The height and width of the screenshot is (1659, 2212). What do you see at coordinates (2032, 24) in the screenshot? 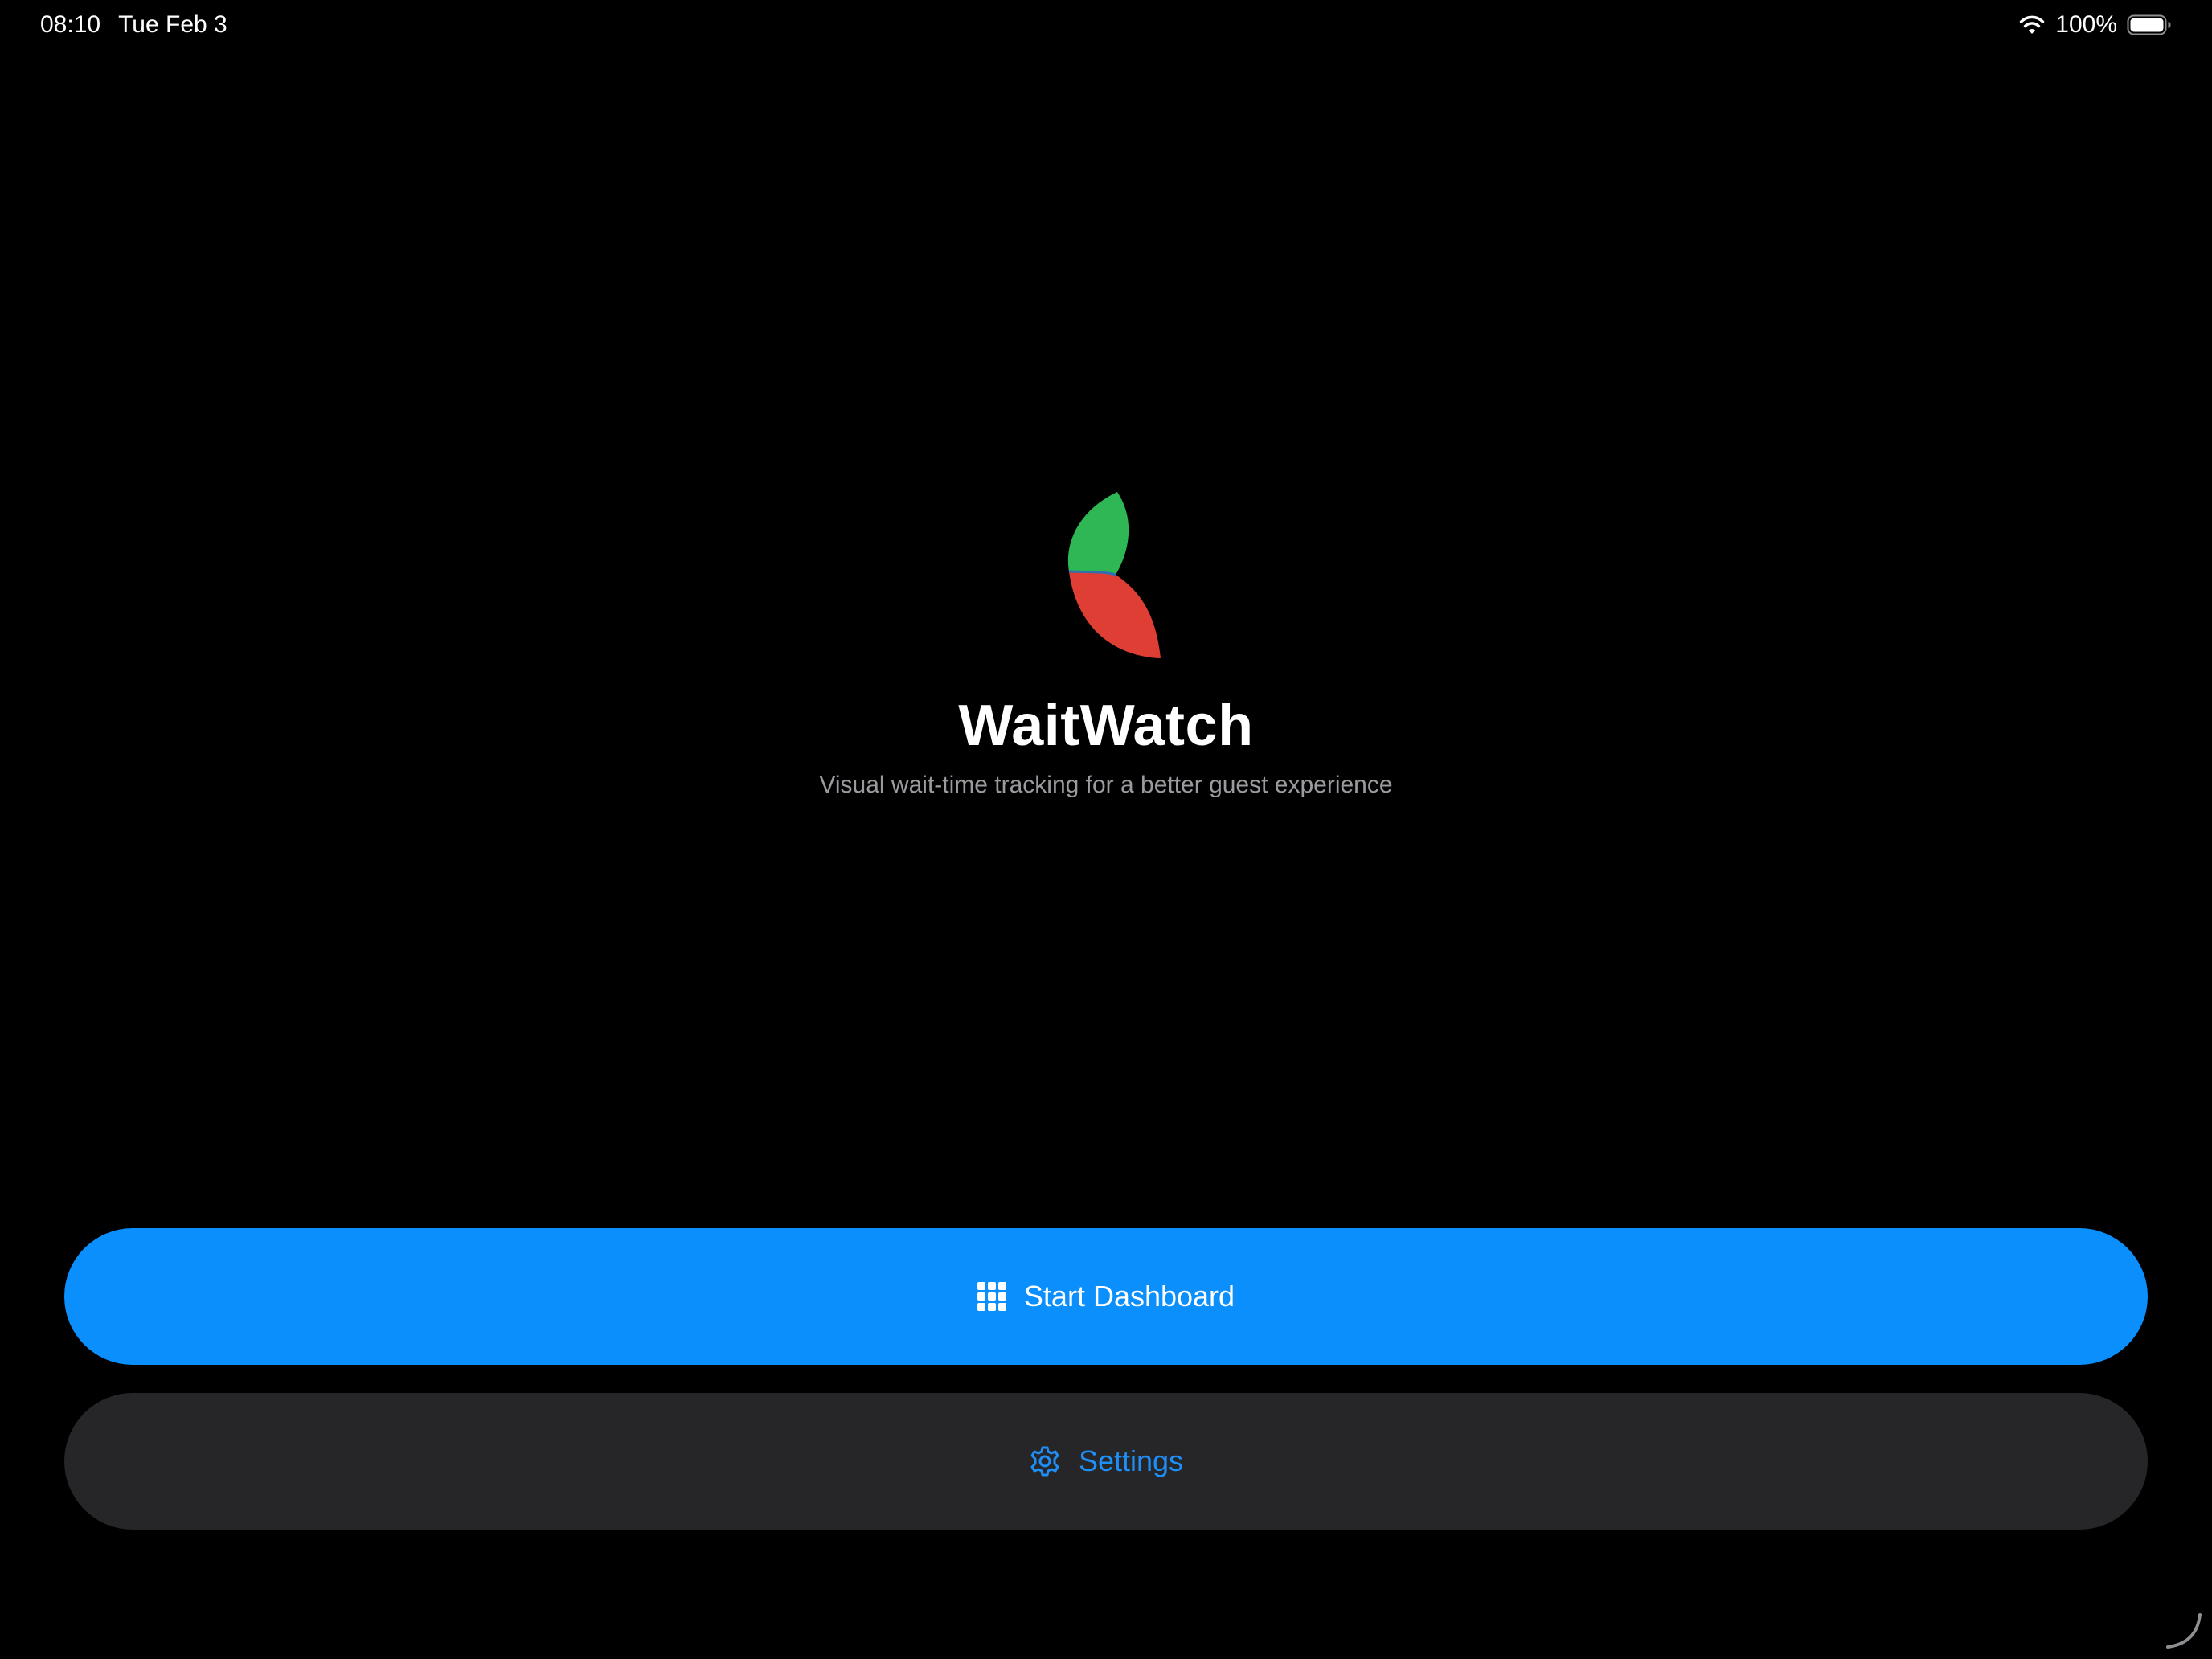
I see `wifi-icon` at bounding box center [2032, 24].